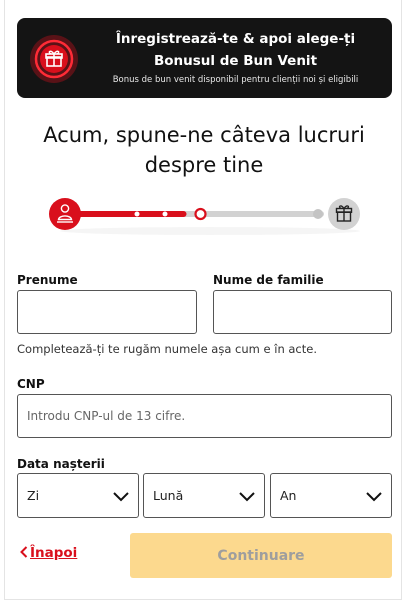 Image resolution: width=408 pixels, height=603 pixels. Describe the element at coordinates (331, 495) in the screenshot. I see `birth-year-select: An` at that location.